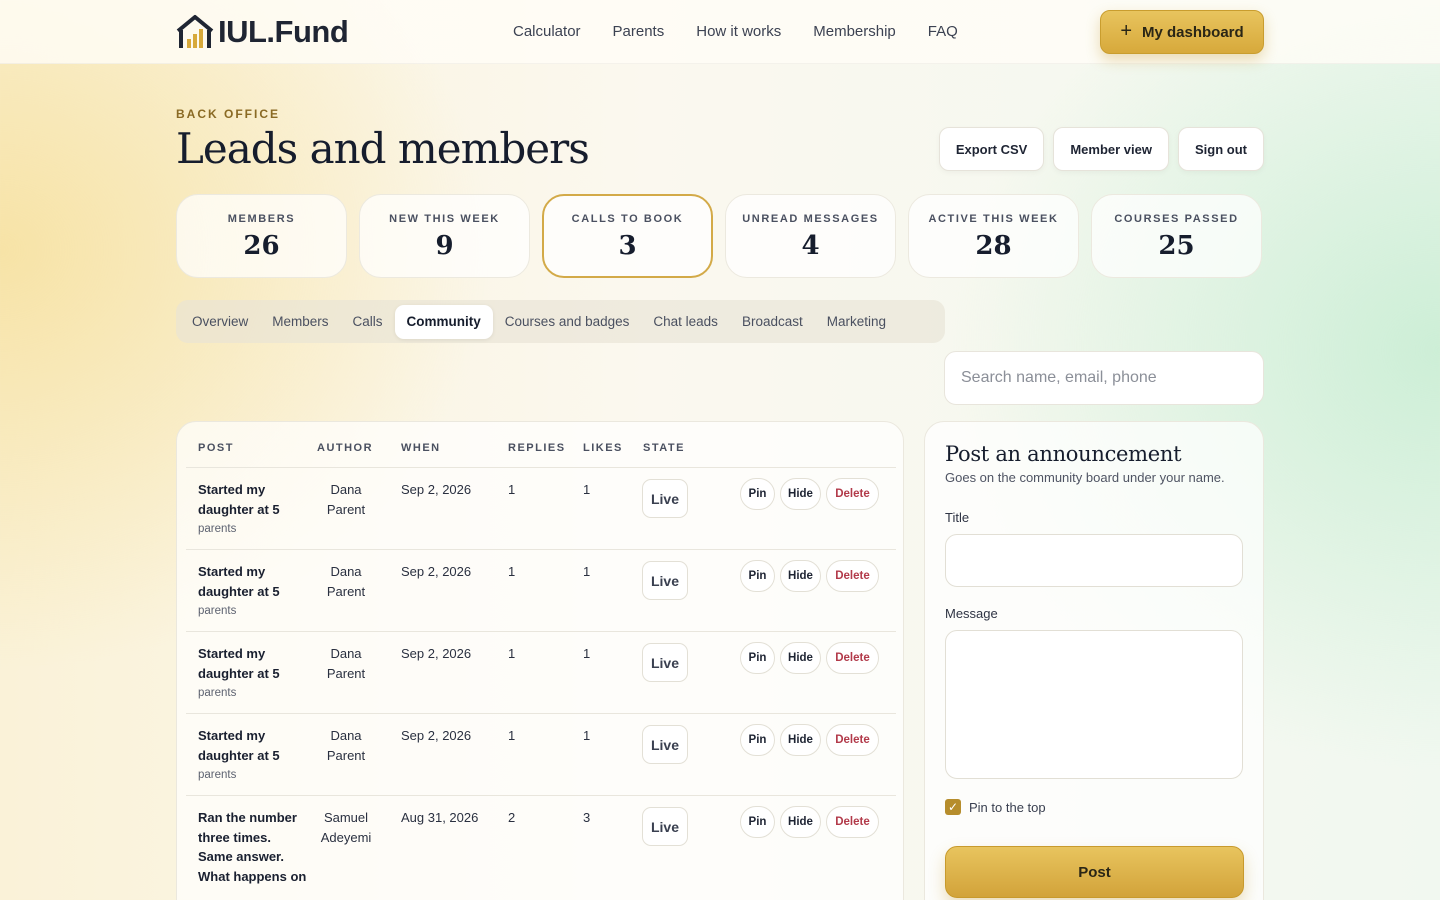  What do you see at coordinates (444, 236) in the screenshot?
I see `stat-card-new-this-week: NEW THIS WEEK 9` at bounding box center [444, 236].